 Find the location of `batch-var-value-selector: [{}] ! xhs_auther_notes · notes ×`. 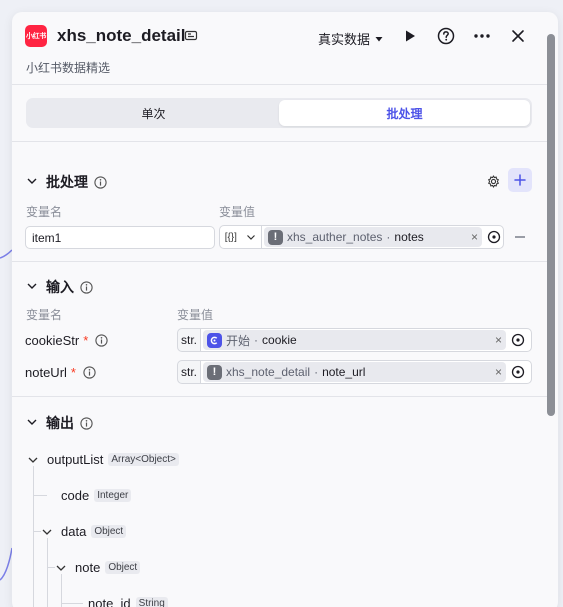

batch-var-value-selector: [{}] ! xhs_auther_notes · notes × is located at coordinates (361, 237).